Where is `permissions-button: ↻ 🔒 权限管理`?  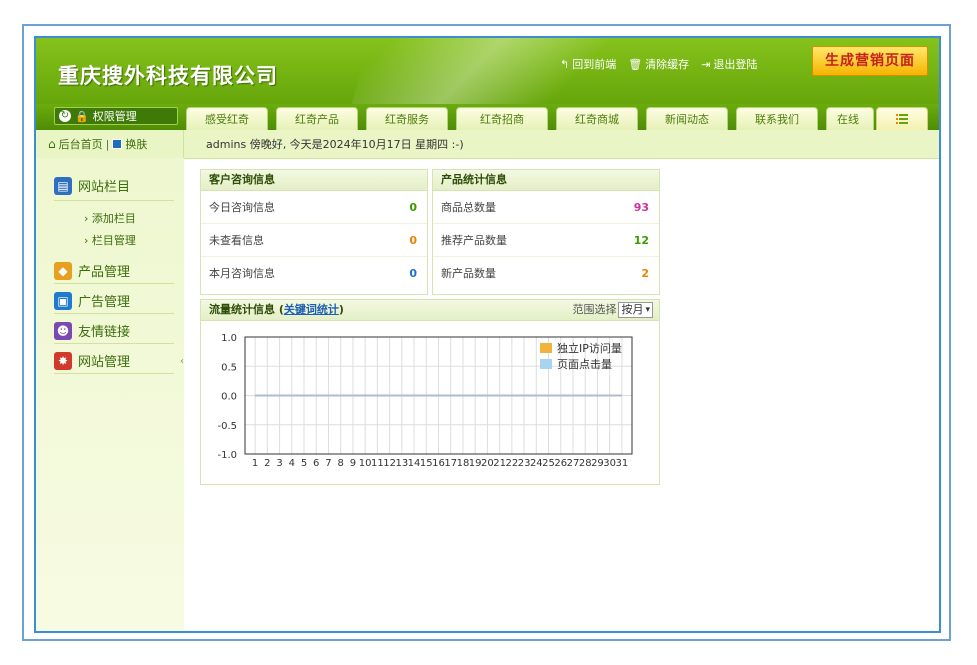
permissions-button: ↻ 🔒 权限管理 is located at coordinates (116, 116).